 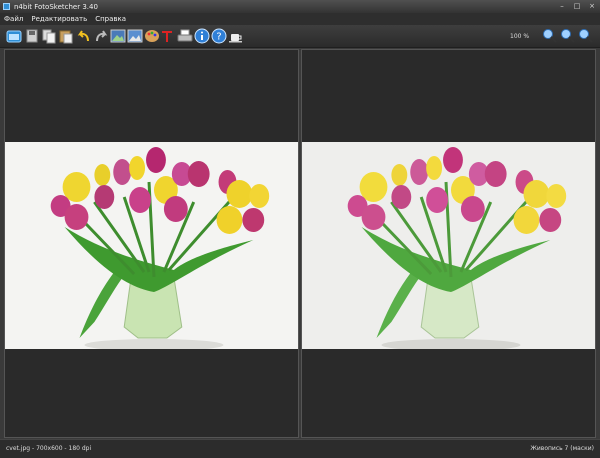 What do you see at coordinates (562, 6) in the screenshot?
I see `minimize-button: –` at bounding box center [562, 6].